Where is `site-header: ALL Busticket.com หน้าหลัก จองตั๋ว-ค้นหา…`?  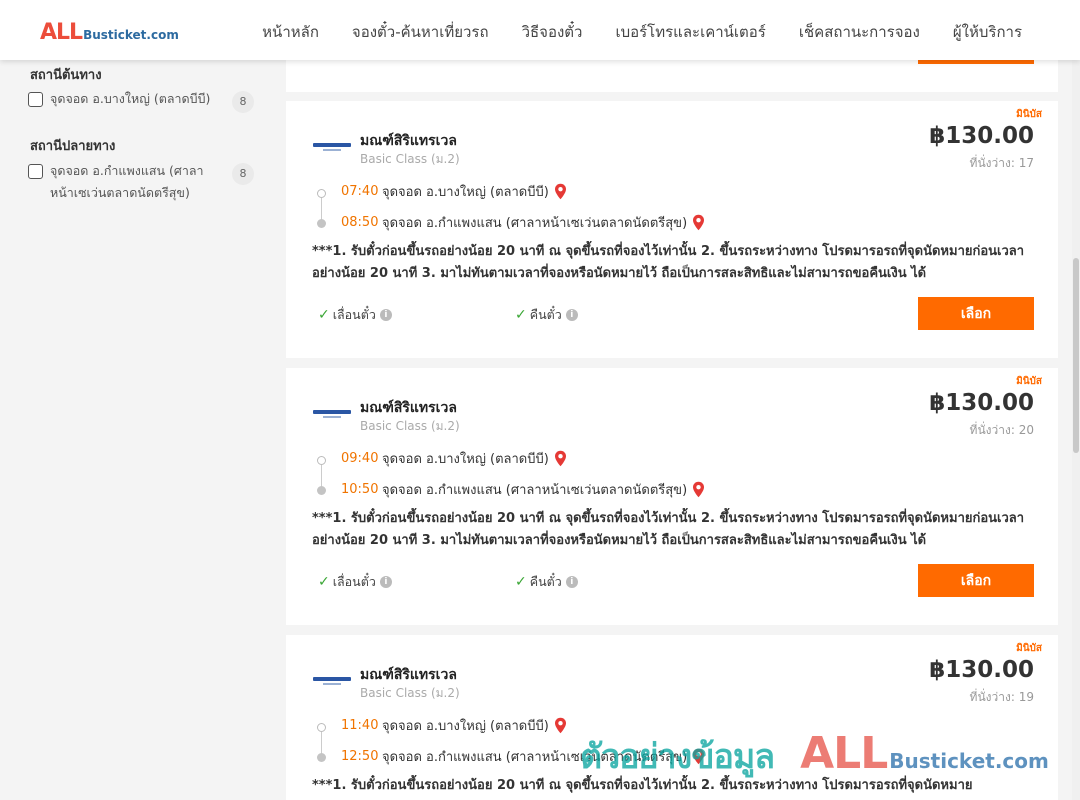
site-header: ALL Busticket.com หน้าหลัก จองตั๋ว-ค้นหา… is located at coordinates (540, 30).